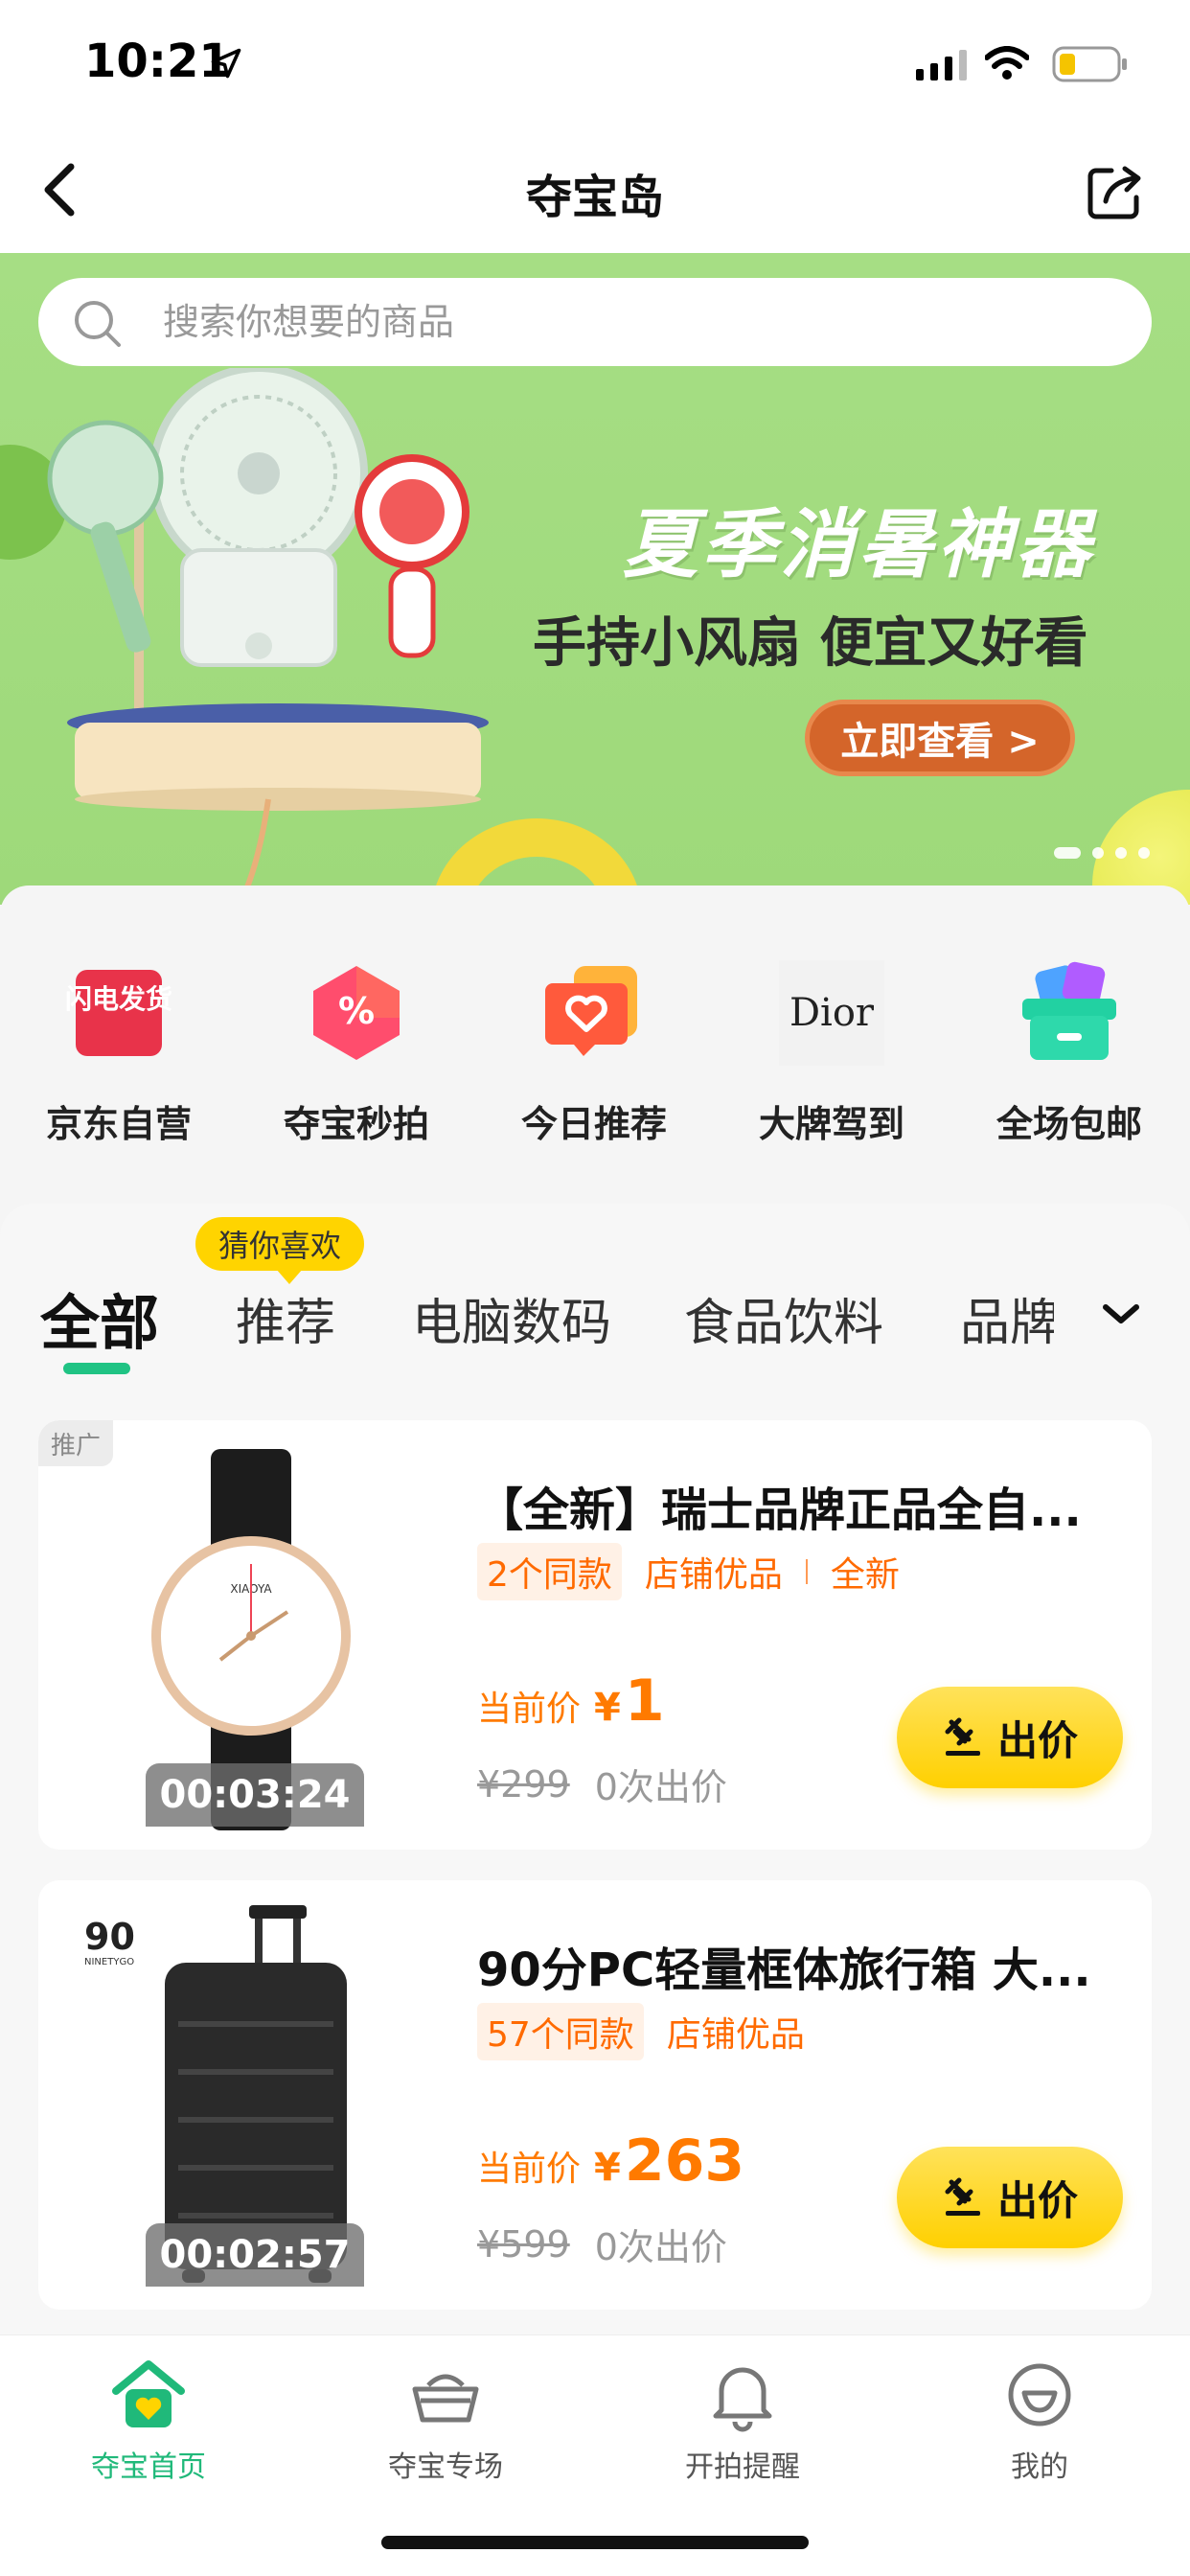 The image size is (1190, 2576). What do you see at coordinates (591, 1011) in the screenshot?
I see `heart-card-icon` at bounding box center [591, 1011].